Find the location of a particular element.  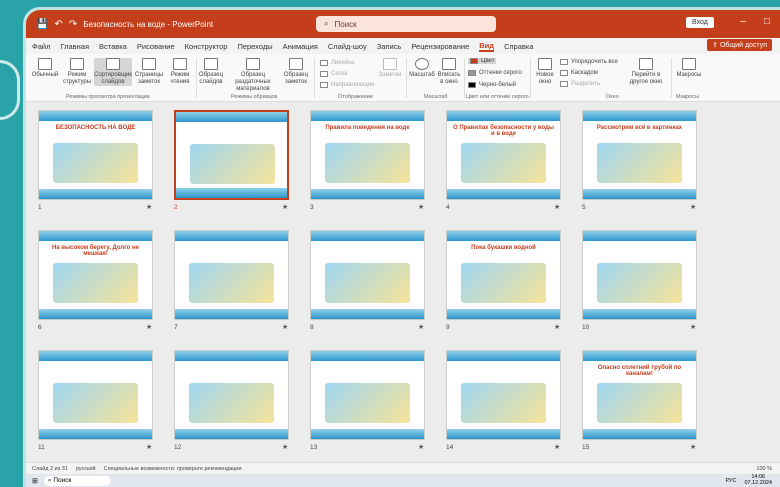

slide-counter: Слайд 2 из 31 is located at coordinates (50, 468).